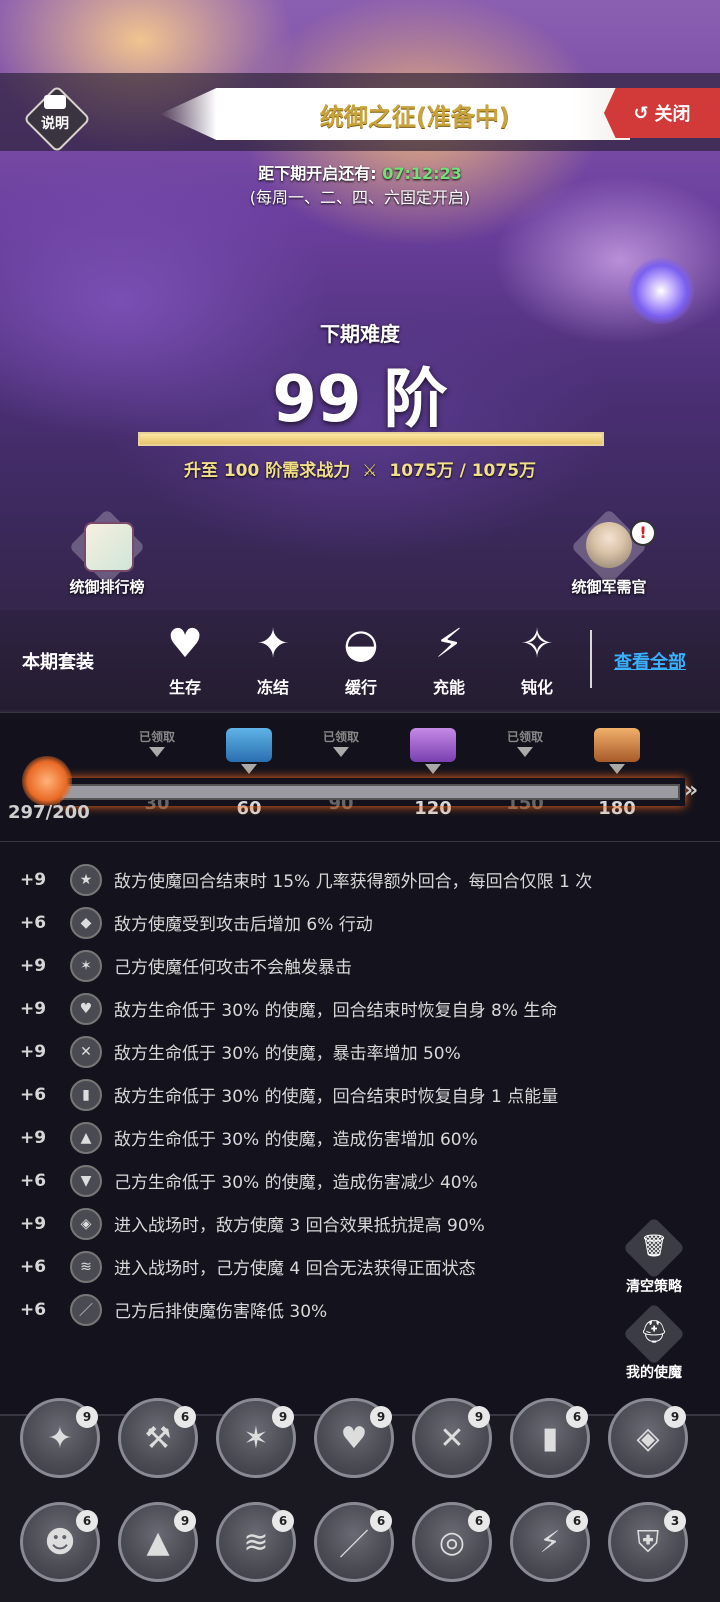 Image resolution: width=720 pixels, height=1602 pixels. I want to click on cat-shield-icon: ◈, so click(648, 1438).